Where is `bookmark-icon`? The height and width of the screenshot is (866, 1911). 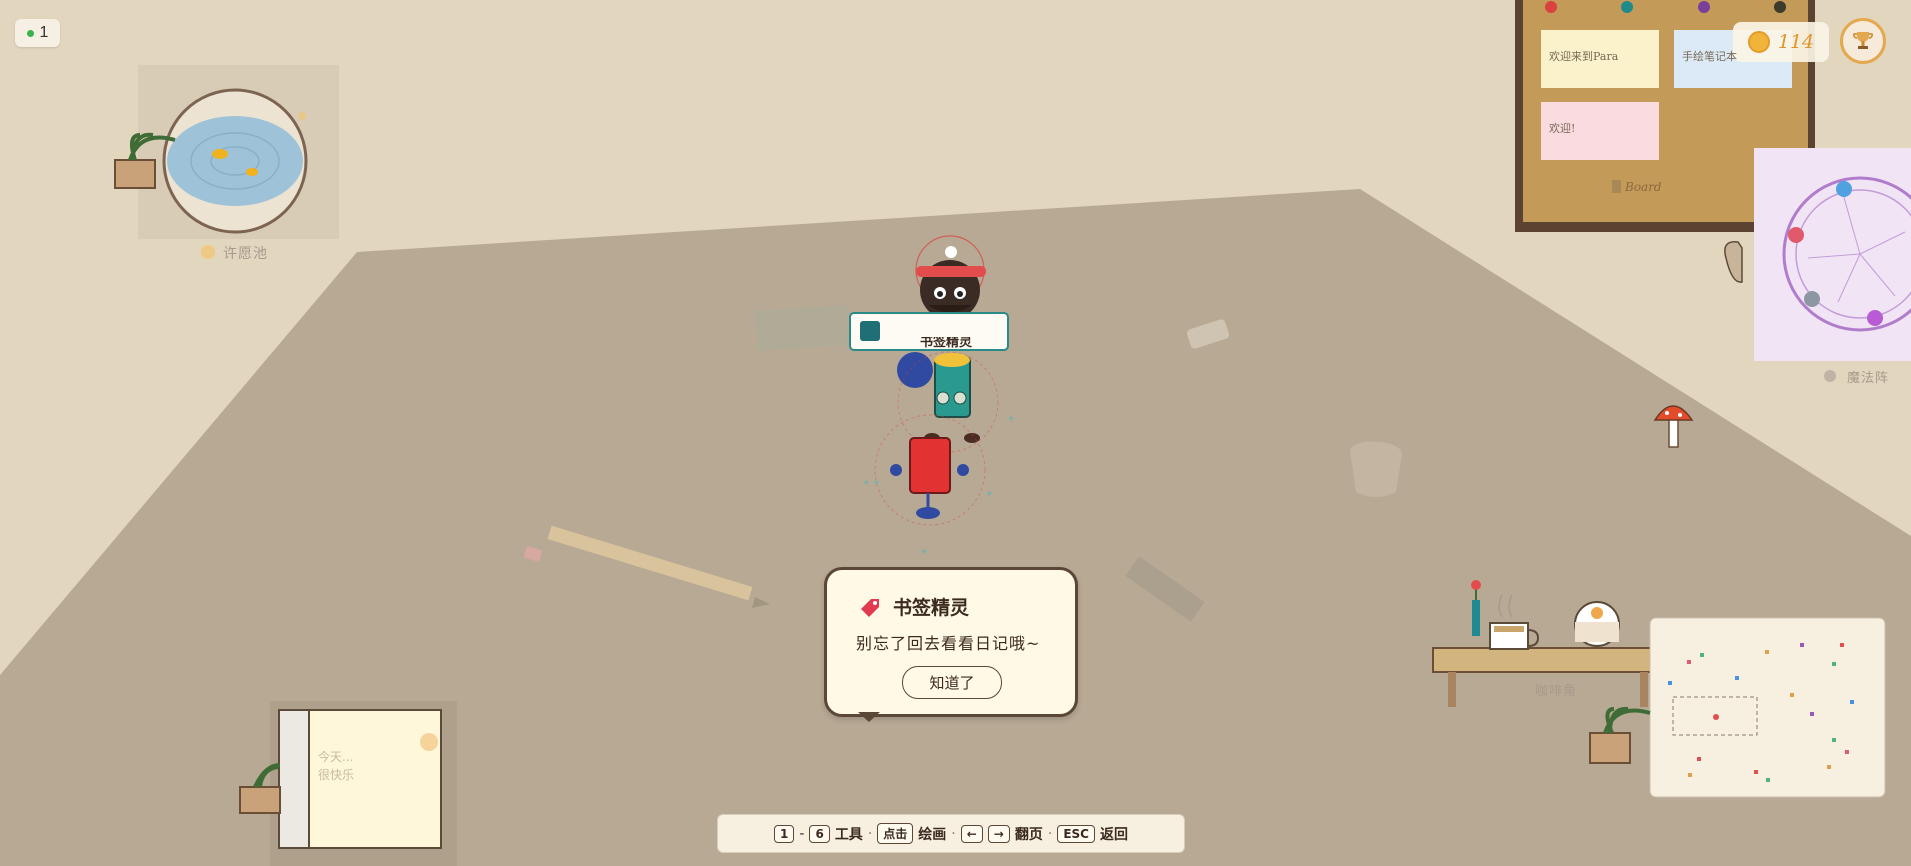 bookmark-icon is located at coordinates (870, 608).